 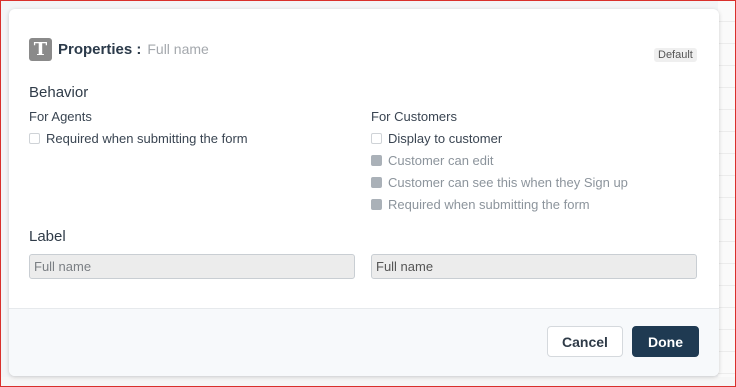 I want to click on customer-can-edit-label: Customer can edit, so click(x=441, y=160).